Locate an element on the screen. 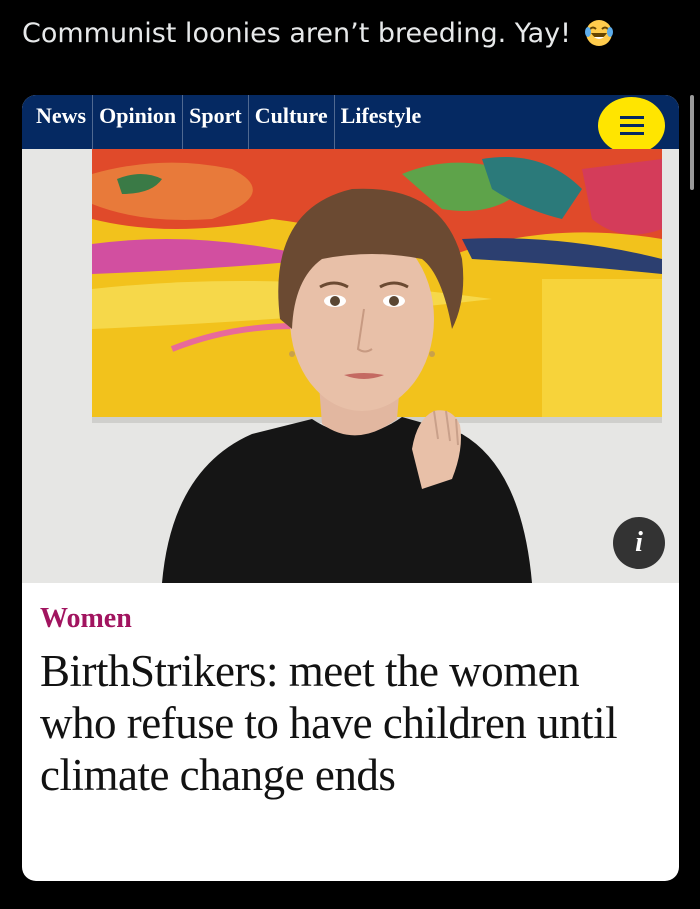 This screenshot has height=909, width=700. menu-button is located at coordinates (631, 125).